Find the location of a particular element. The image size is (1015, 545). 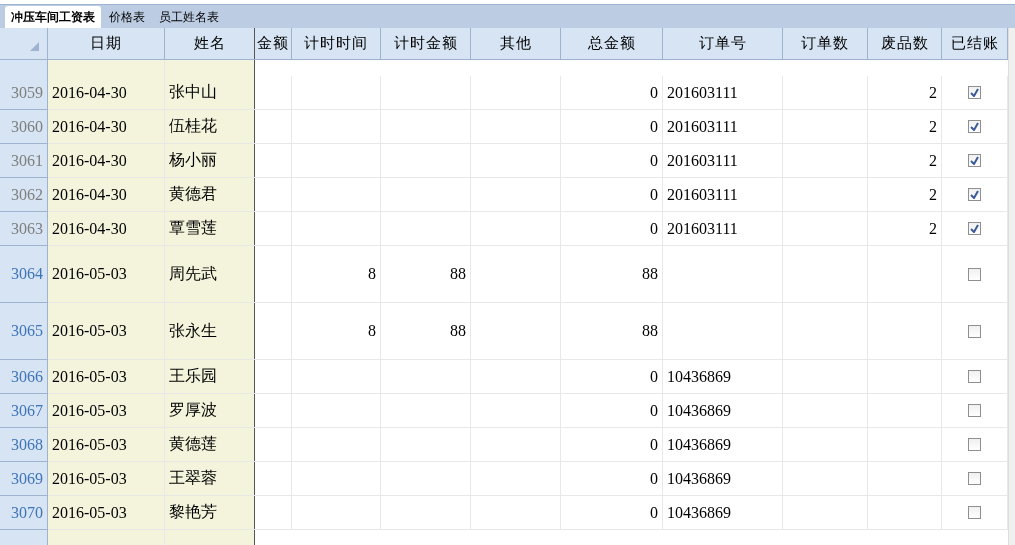

vertical-scrollbar is located at coordinates (1011, 286).